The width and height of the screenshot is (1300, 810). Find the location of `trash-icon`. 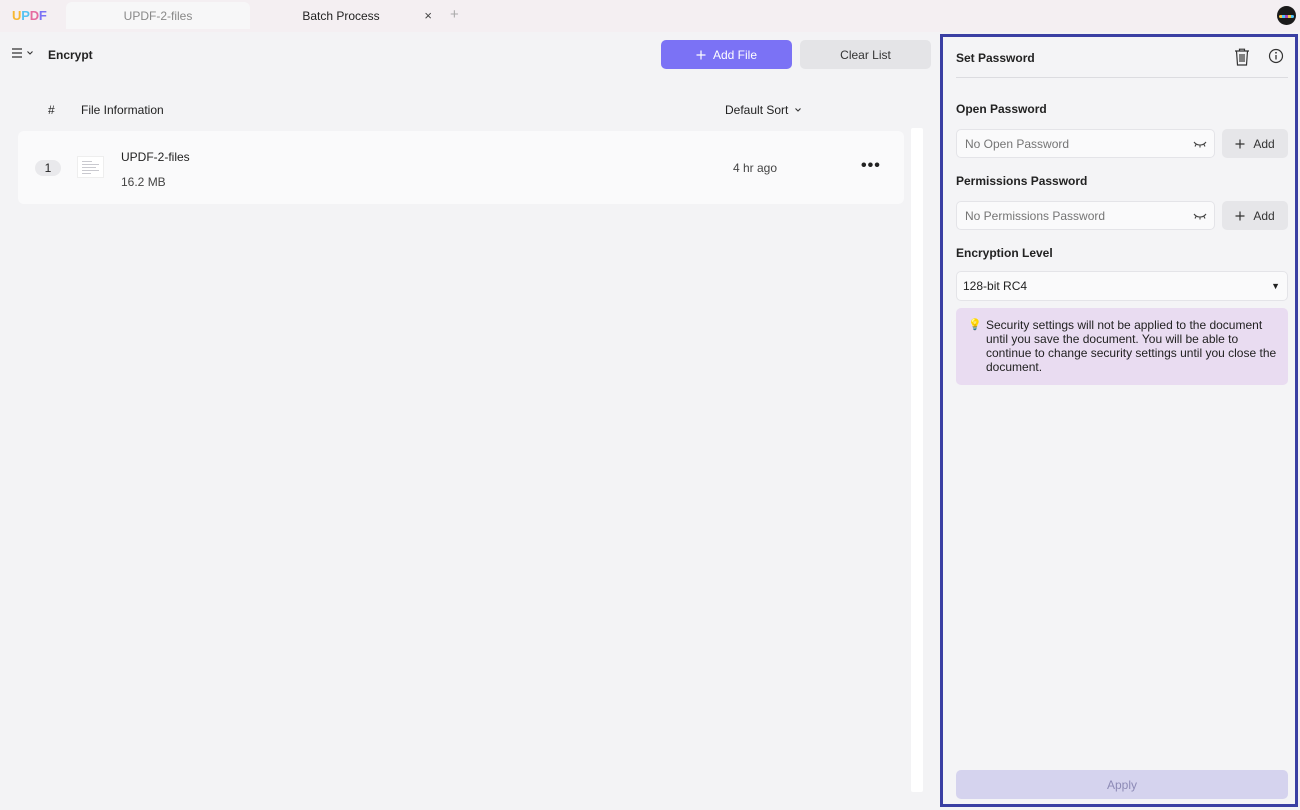

trash-icon is located at coordinates (1242, 57).